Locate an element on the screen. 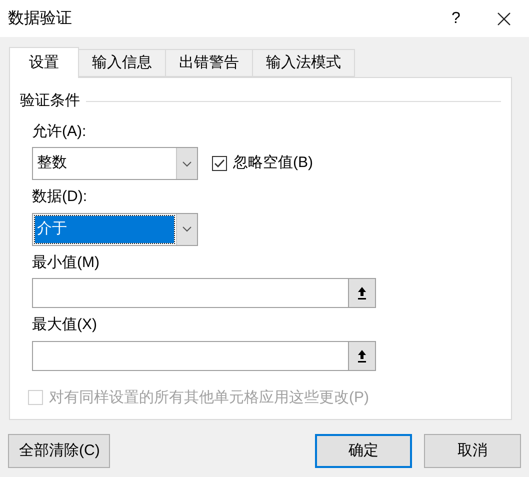 The image size is (529, 477). close-icon is located at coordinates (504, 19).